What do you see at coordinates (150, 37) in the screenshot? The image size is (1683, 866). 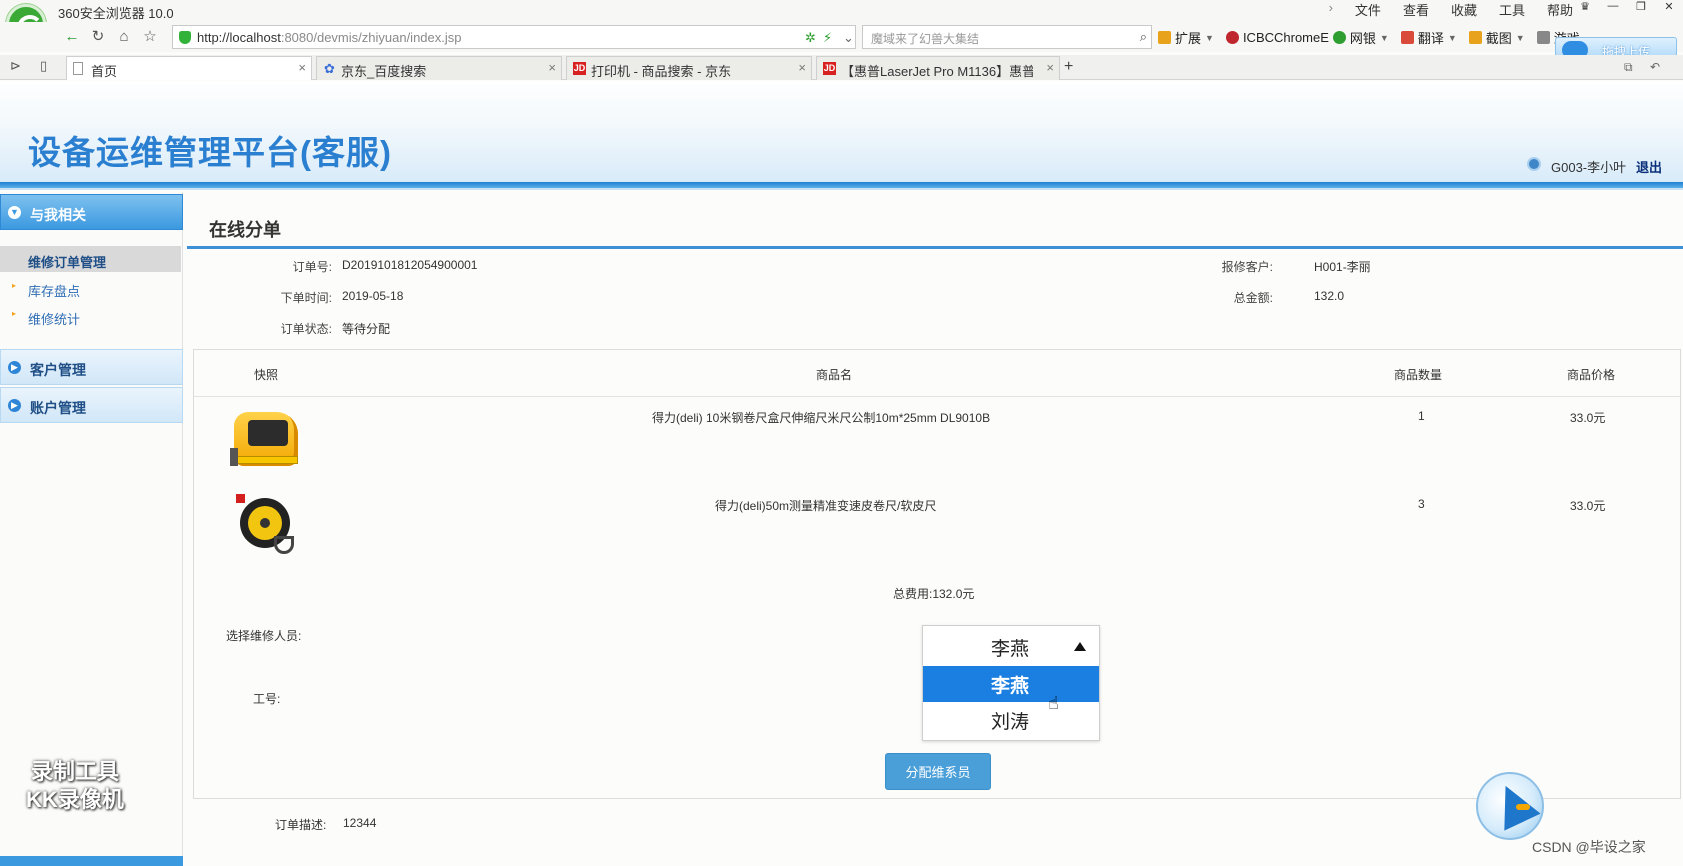 I see `favorite-star-icon: ☆` at bounding box center [150, 37].